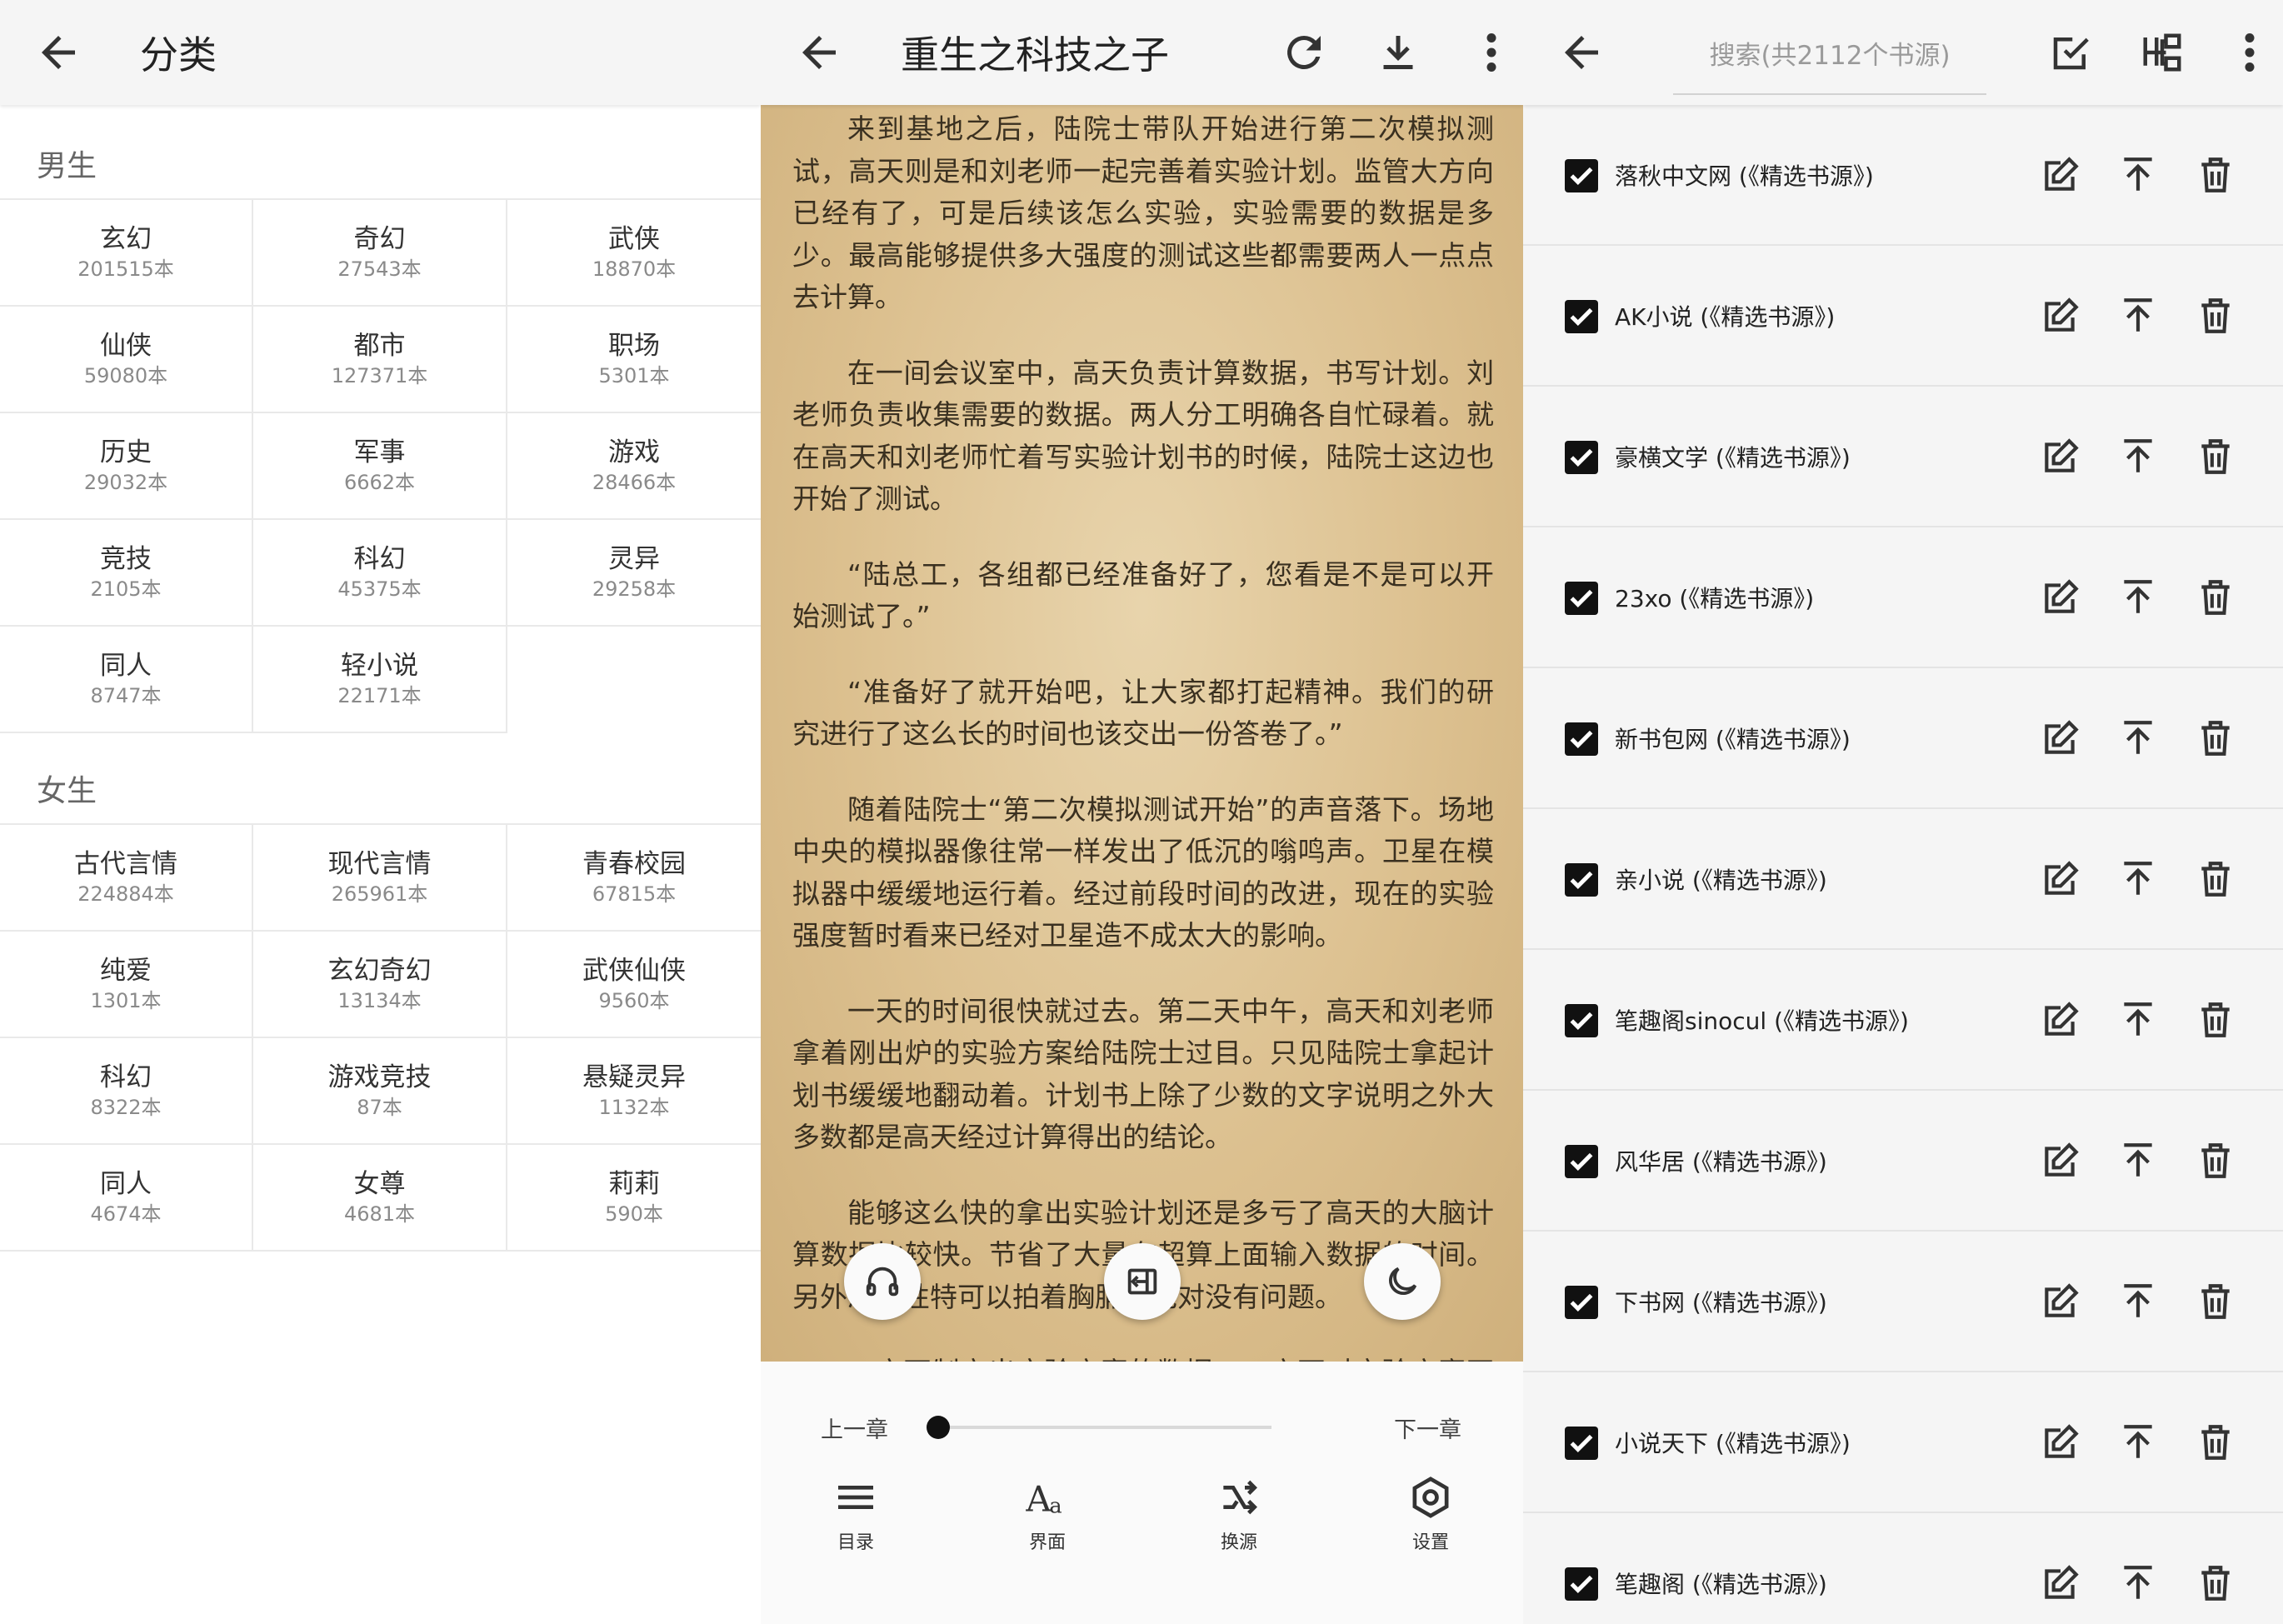 Image resolution: width=2283 pixels, height=1624 pixels. What do you see at coordinates (380, 879) in the screenshot?
I see `category-cell: 现代言情 265961本` at bounding box center [380, 879].